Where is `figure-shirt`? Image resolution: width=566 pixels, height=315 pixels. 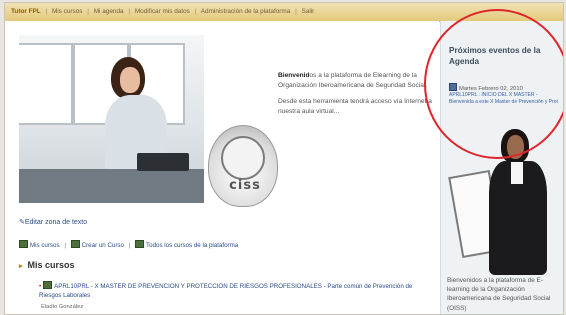
figure-shirt is located at coordinates (517, 173).